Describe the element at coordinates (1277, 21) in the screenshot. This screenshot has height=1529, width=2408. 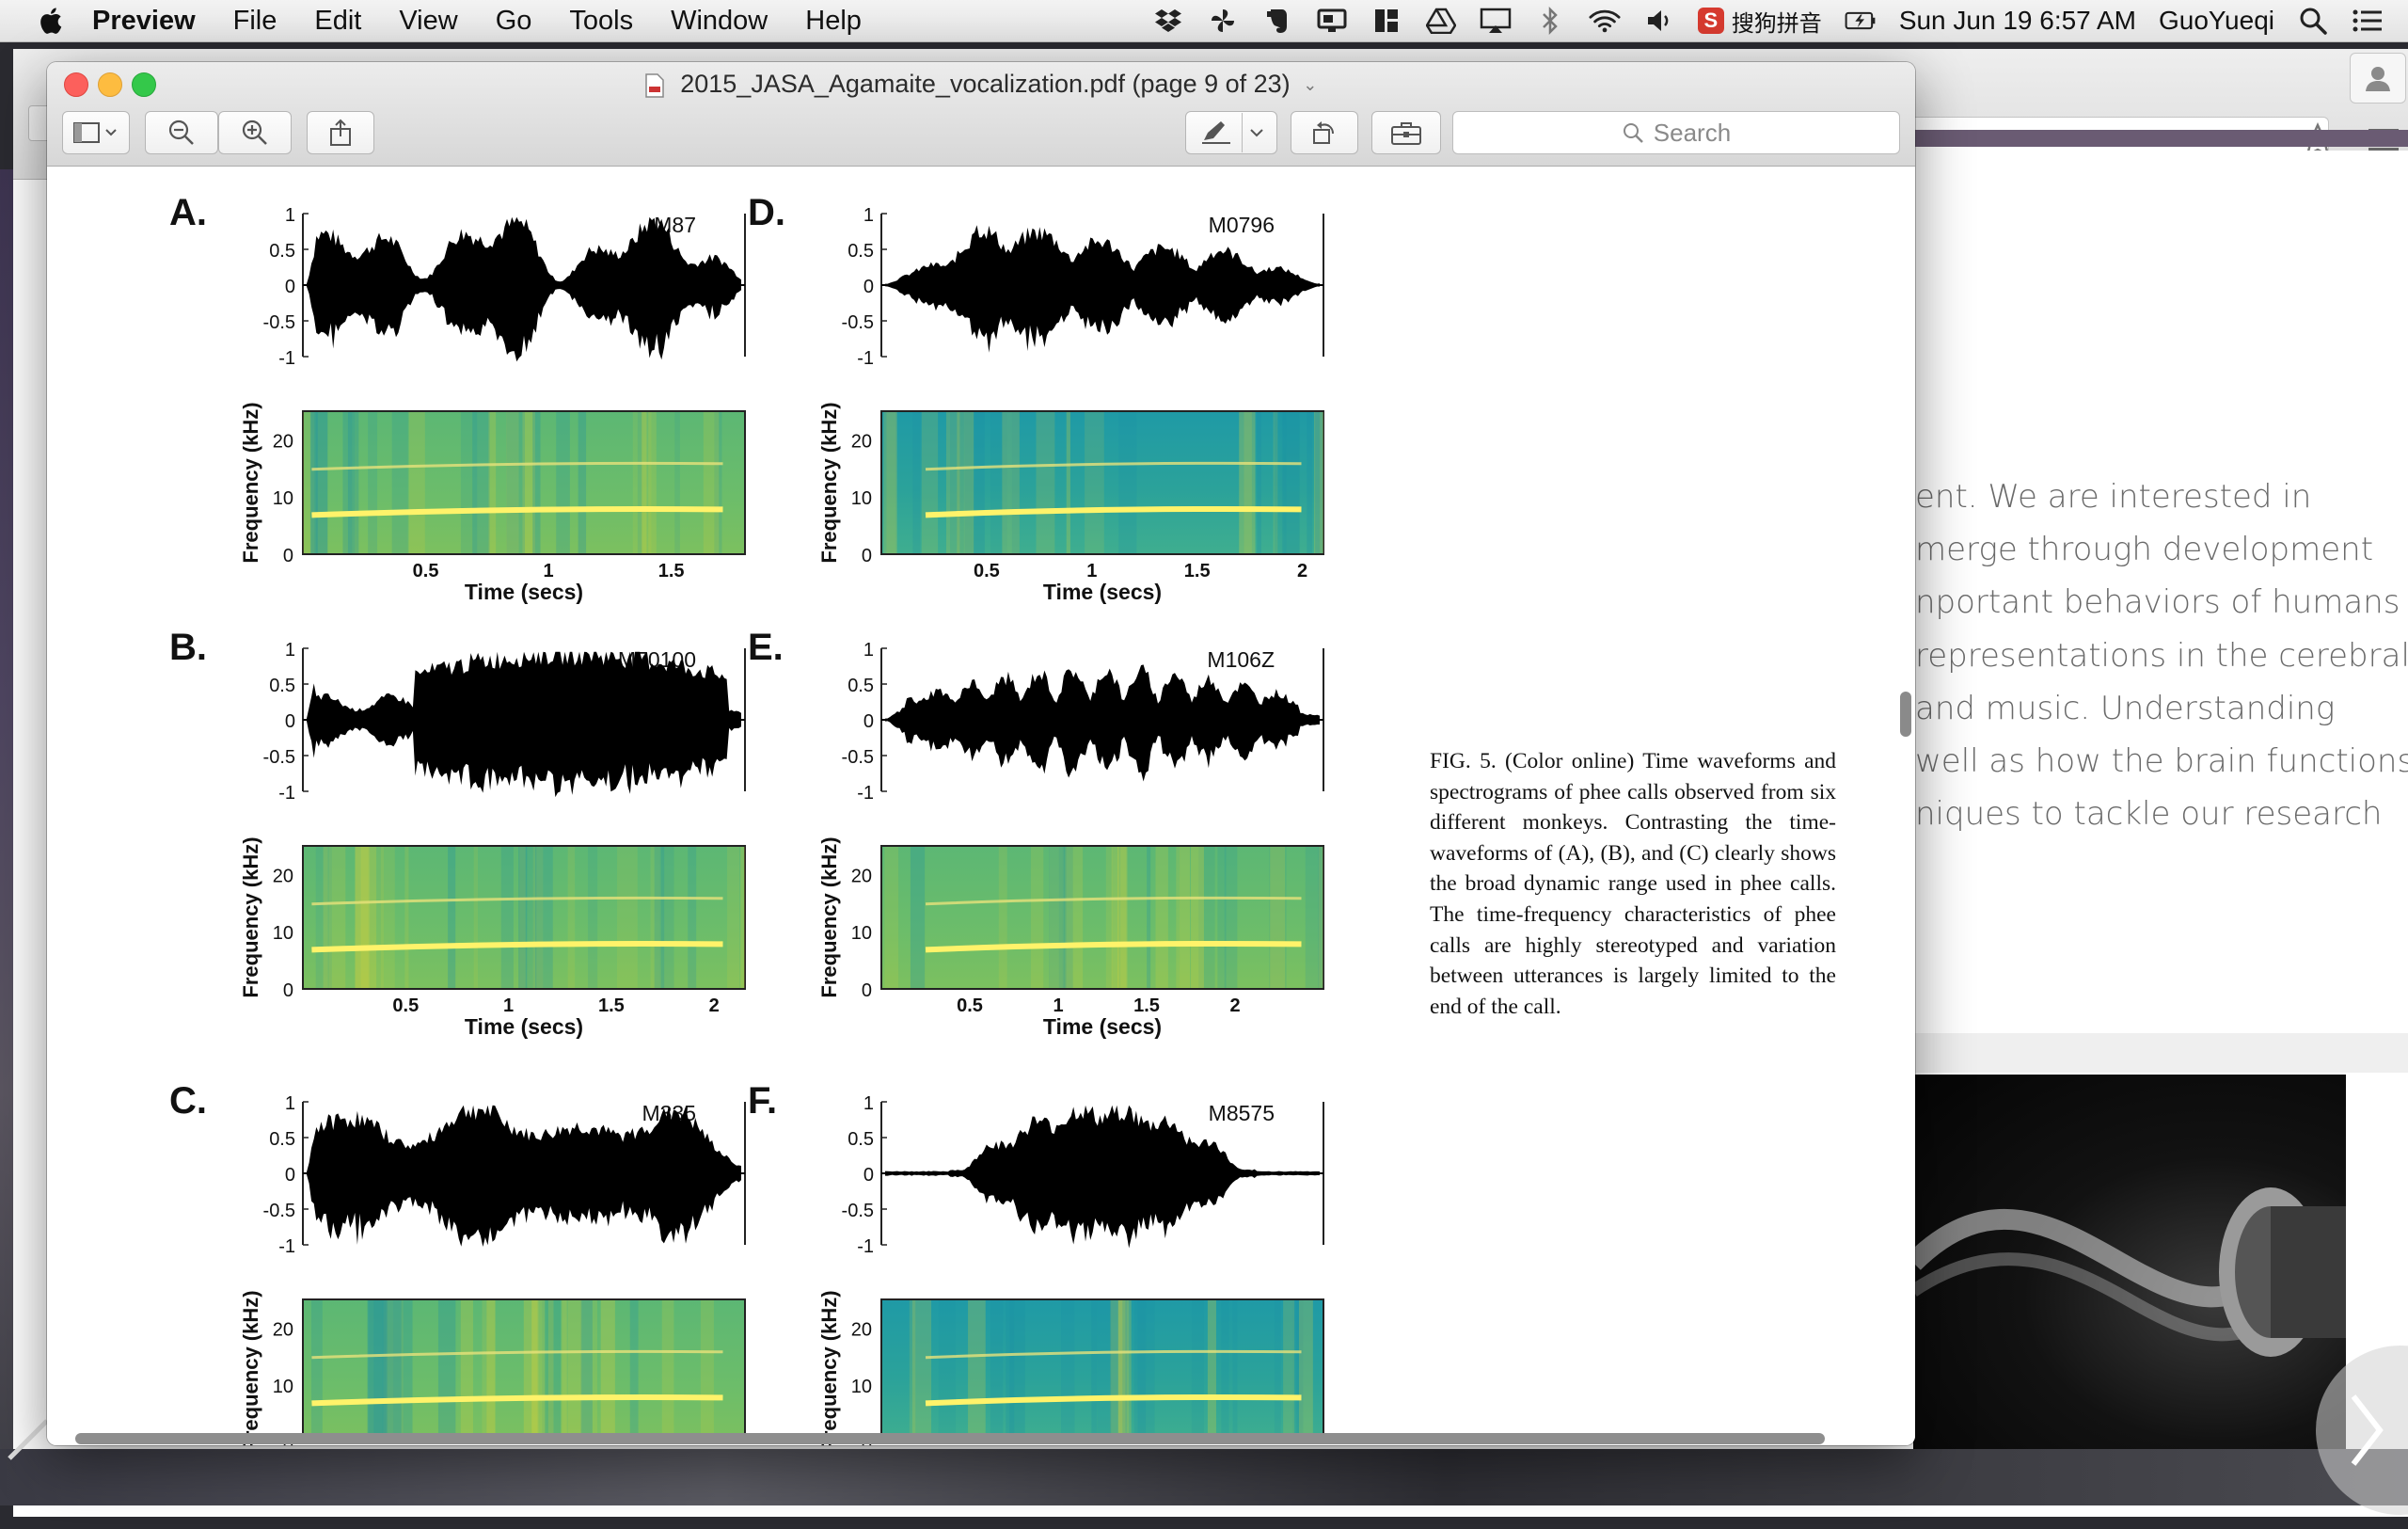
I see `evernote-icon` at that location.